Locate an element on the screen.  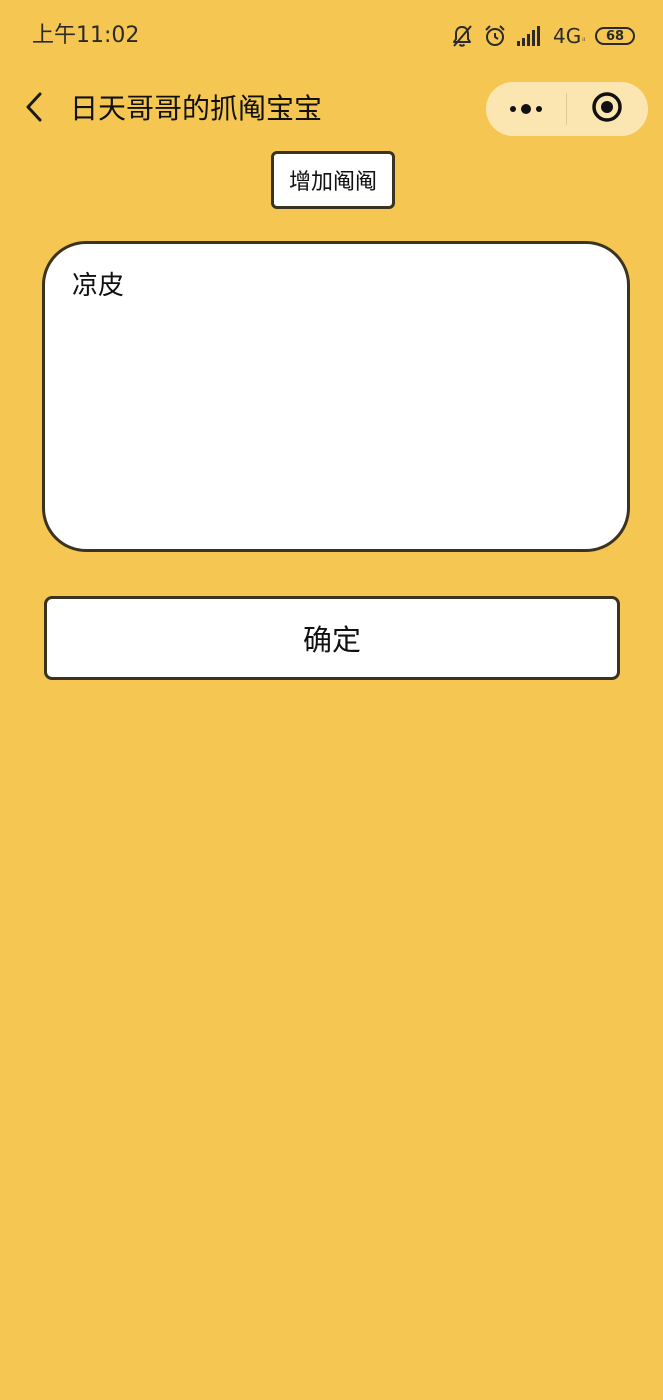
target-close-icon is located at coordinates (607, 109).